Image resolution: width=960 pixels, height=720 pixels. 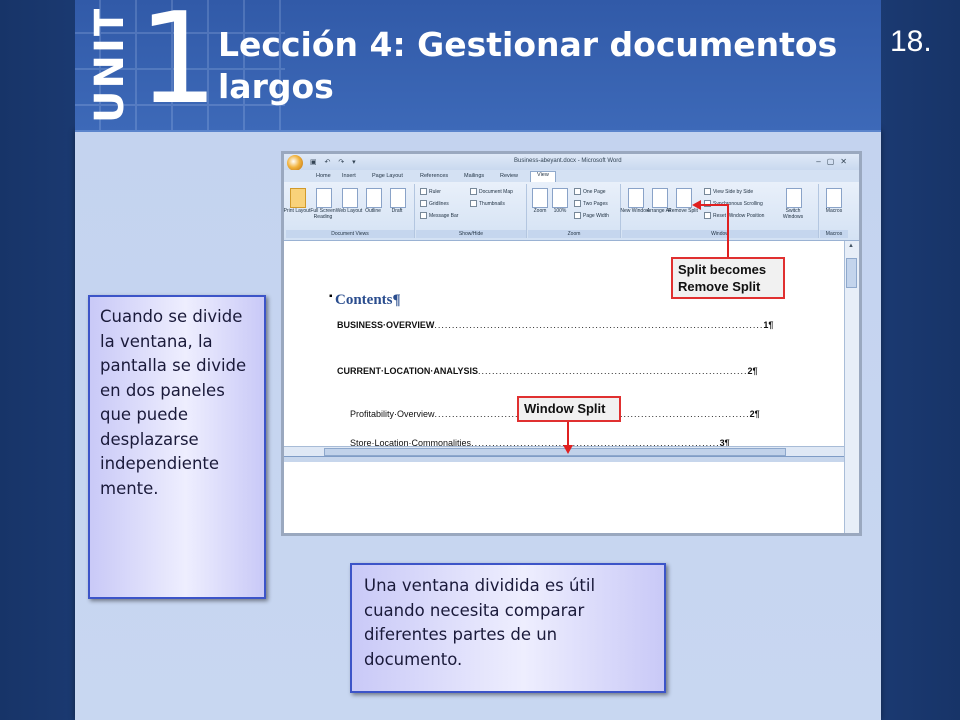 What do you see at coordinates (660, 198) in the screenshot?
I see `arrange-all-icon` at bounding box center [660, 198].